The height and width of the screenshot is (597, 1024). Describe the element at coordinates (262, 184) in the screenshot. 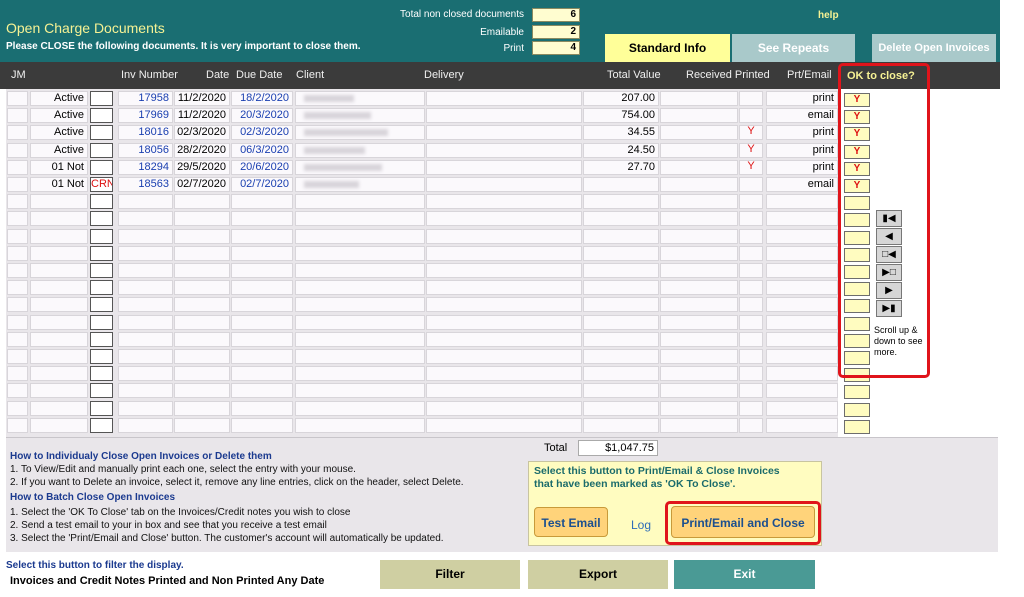

I see `cell-due: 02/7/2020` at that location.